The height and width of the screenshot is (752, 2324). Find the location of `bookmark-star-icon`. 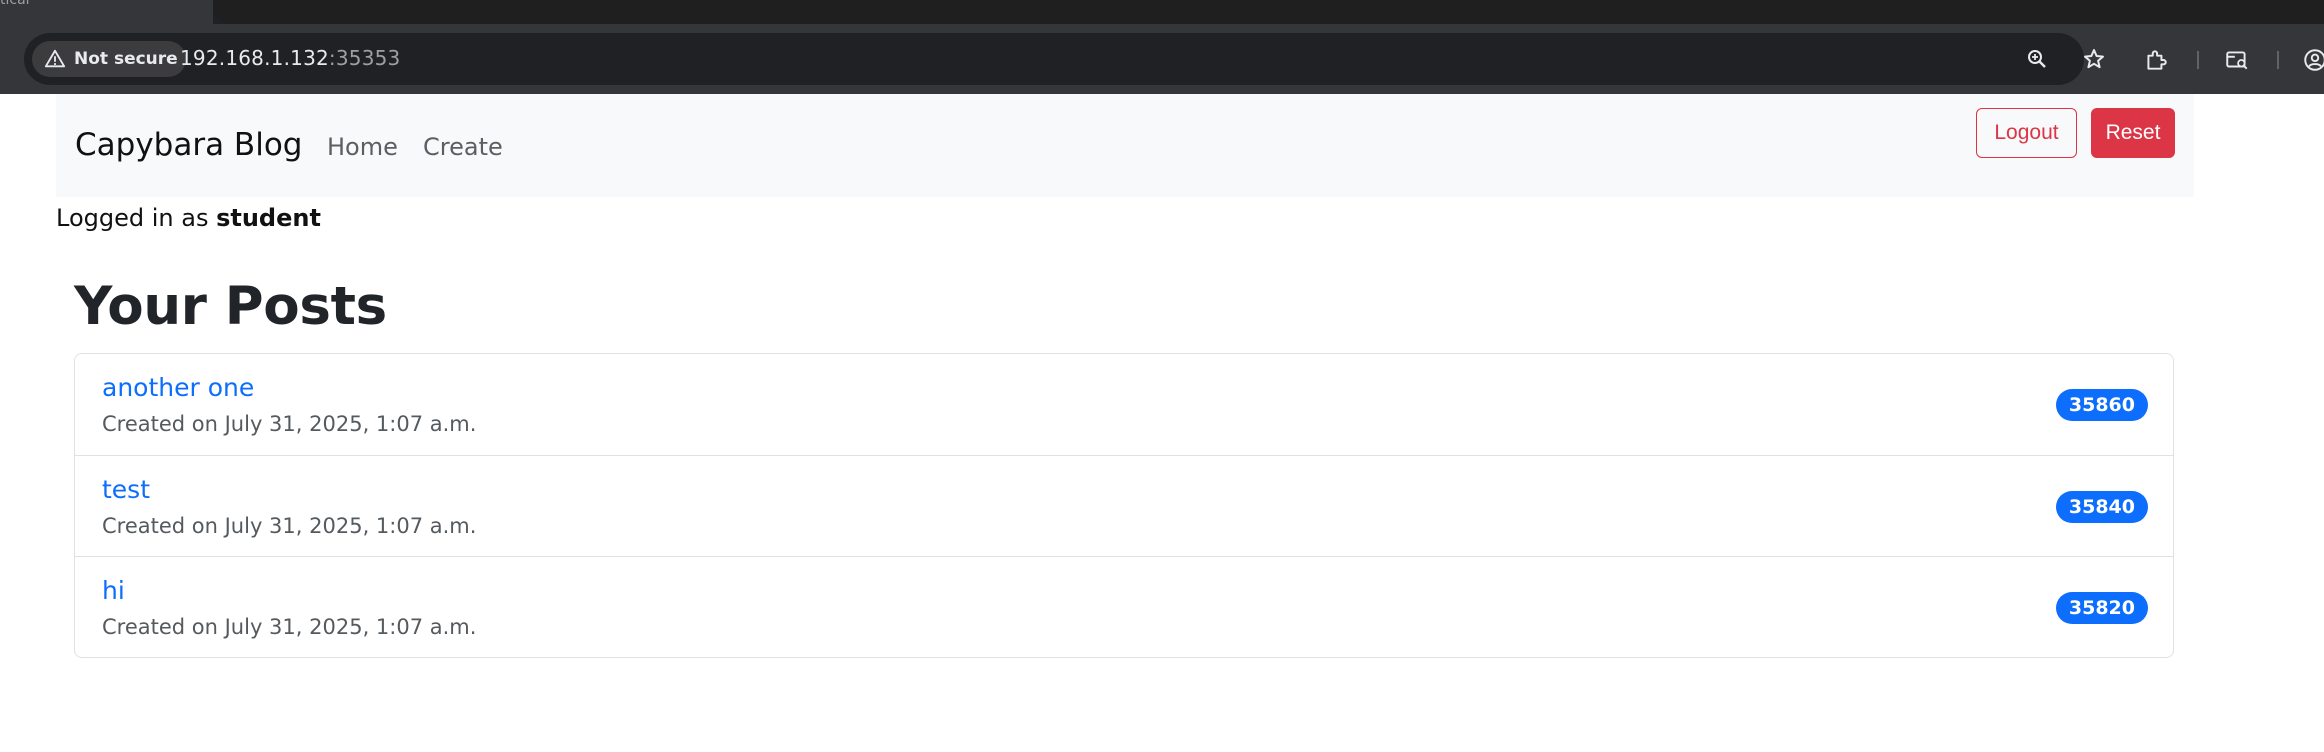

bookmark-star-icon is located at coordinates (2094, 59).